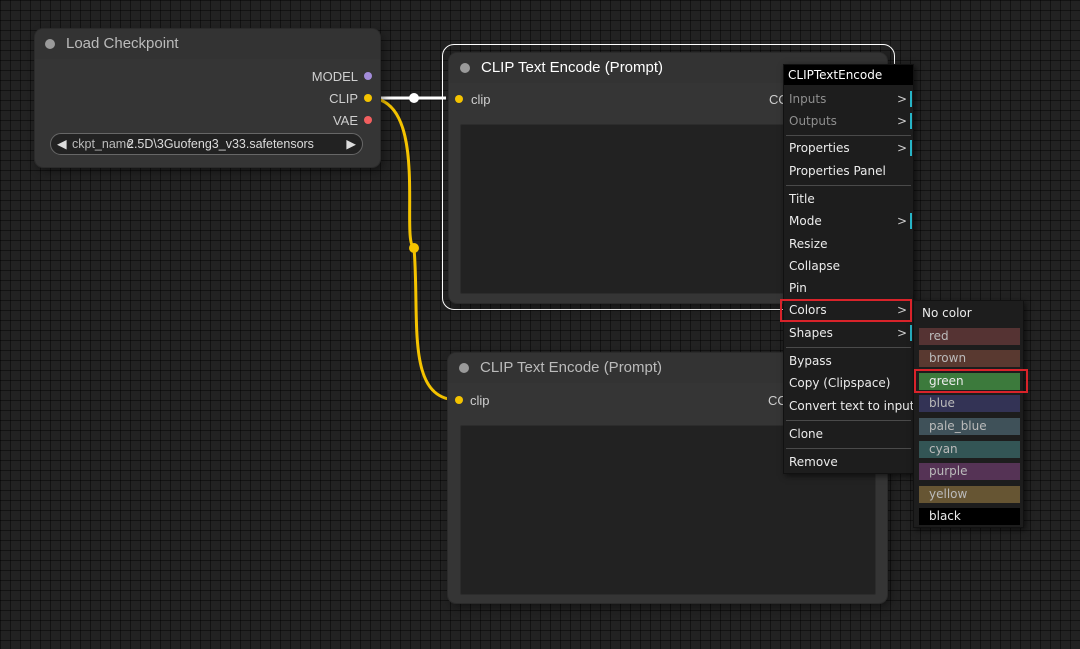  Describe the element at coordinates (368, 76) in the screenshot. I see `output-model-dot` at that location.